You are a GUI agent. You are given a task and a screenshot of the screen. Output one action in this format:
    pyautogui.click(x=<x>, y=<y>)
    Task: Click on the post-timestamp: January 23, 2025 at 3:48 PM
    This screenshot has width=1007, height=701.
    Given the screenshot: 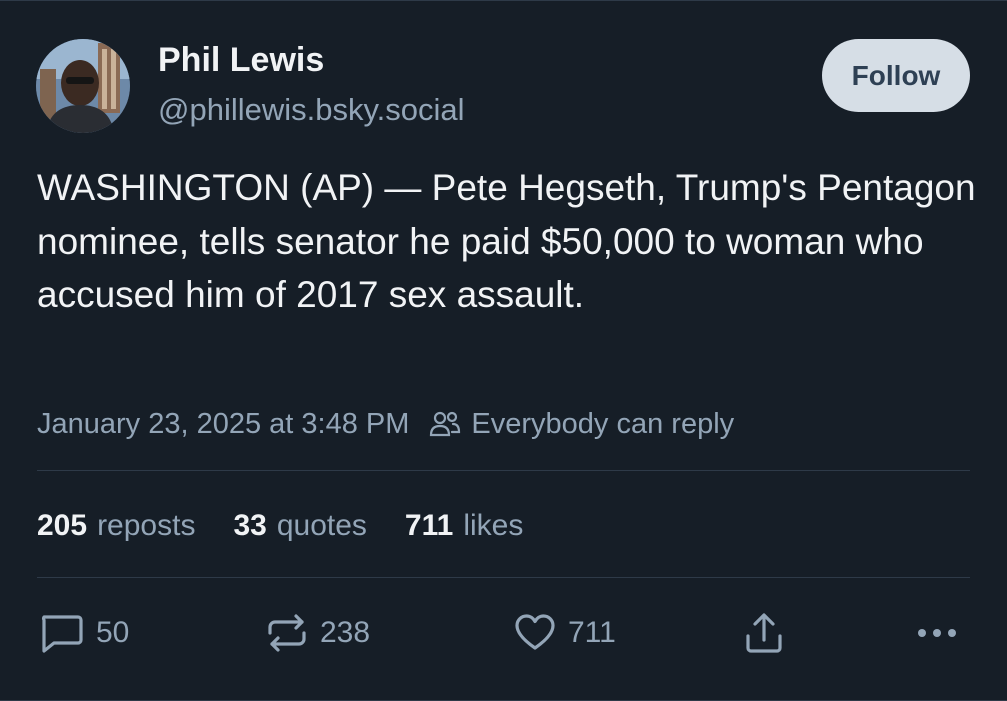 What is the action you would take?
    pyautogui.click(x=223, y=424)
    